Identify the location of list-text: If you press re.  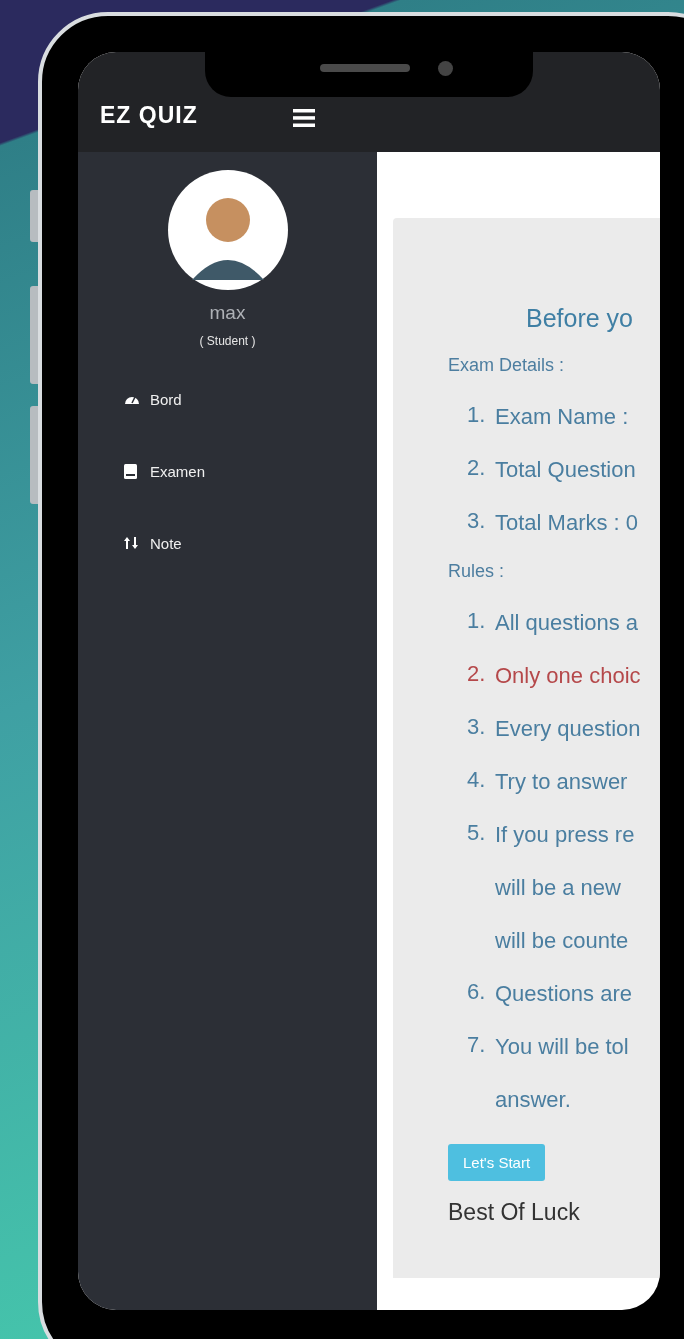
(565, 835).